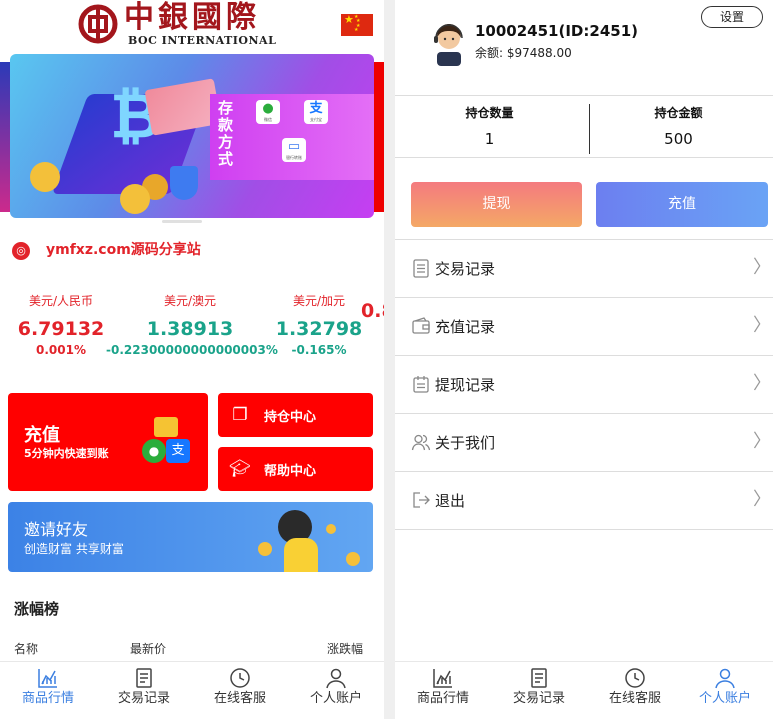 This screenshot has width=773, height=719. I want to click on rate-change: -0.22300000000000003%, so click(192, 350).